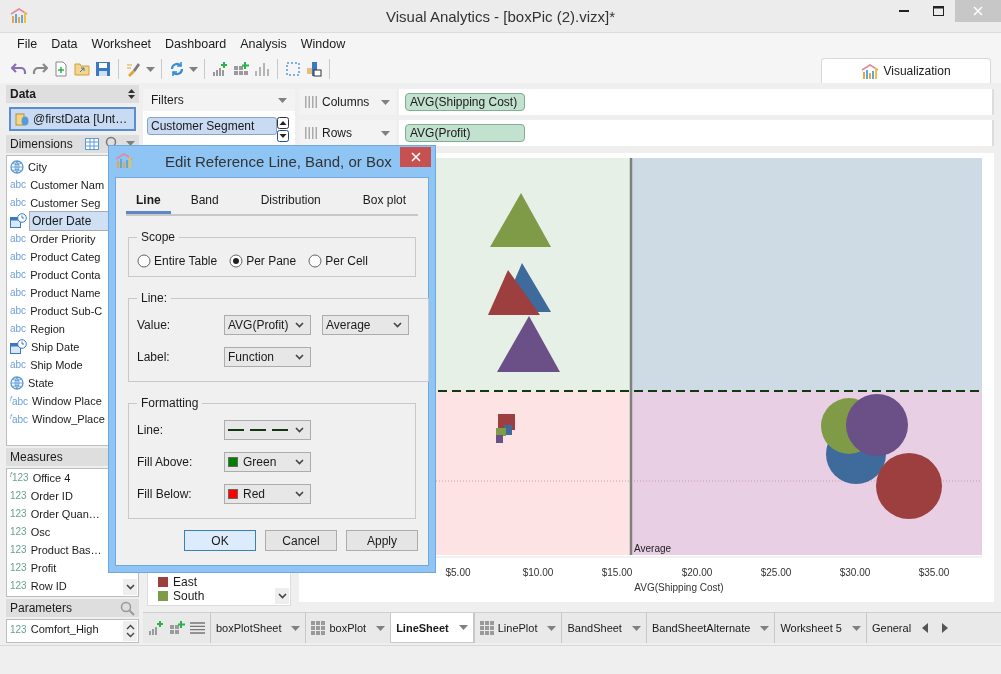 This screenshot has height=674, width=1001. What do you see at coordinates (323, 44) in the screenshot?
I see `menu-item: Window` at bounding box center [323, 44].